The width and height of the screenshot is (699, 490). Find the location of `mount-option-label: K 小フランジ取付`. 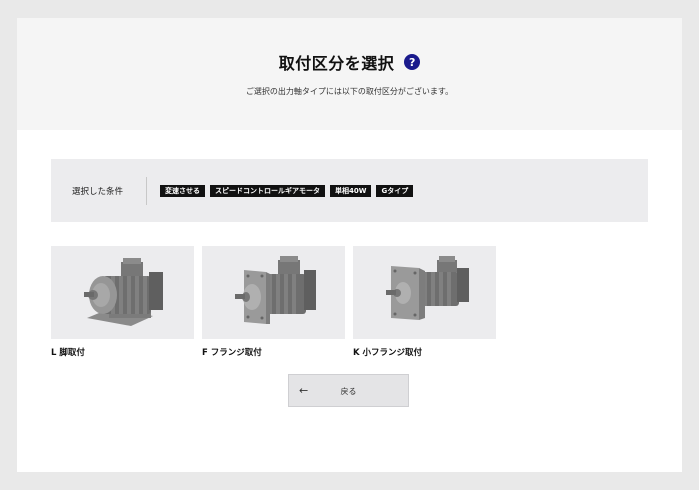

mount-option-label: K 小フランジ取付 is located at coordinates (388, 353).